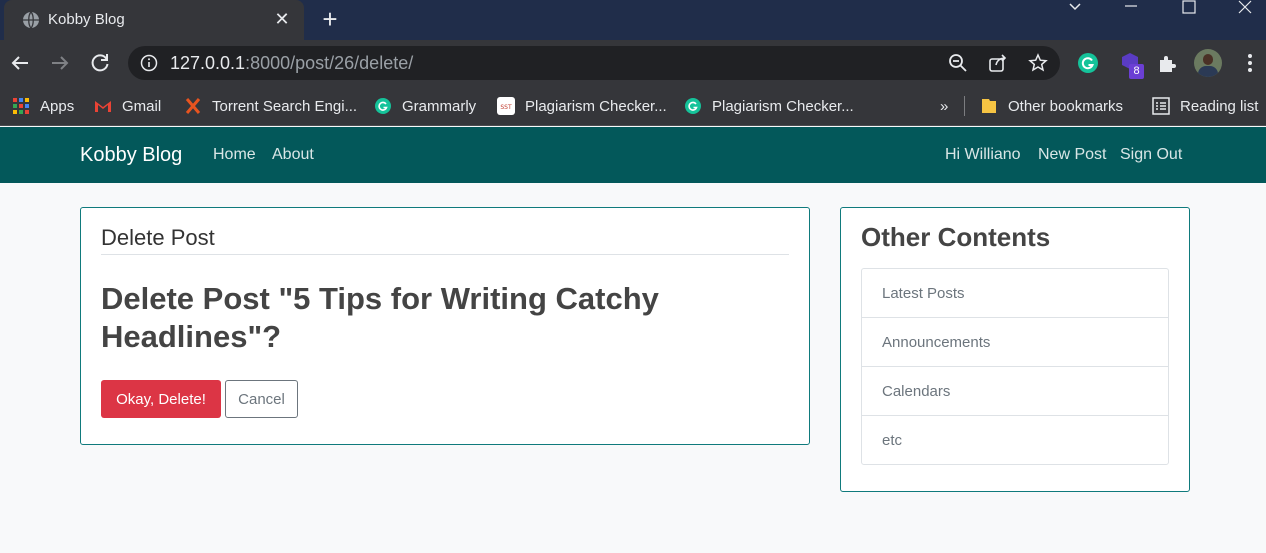 The image size is (1266, 553). Describe the element at coordinates (1038, 63) in the screenshot. I see `bookmark-star-icon` at that location.